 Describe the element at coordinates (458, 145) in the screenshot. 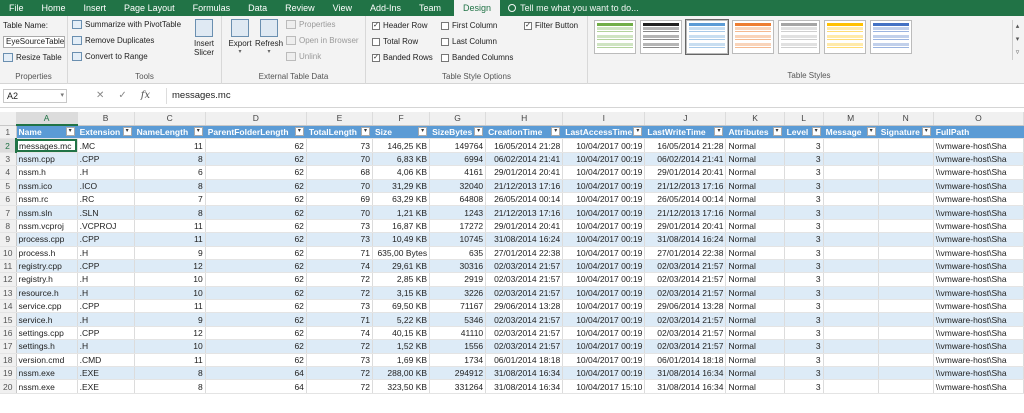

I see `table-cell: 149764` at that location.